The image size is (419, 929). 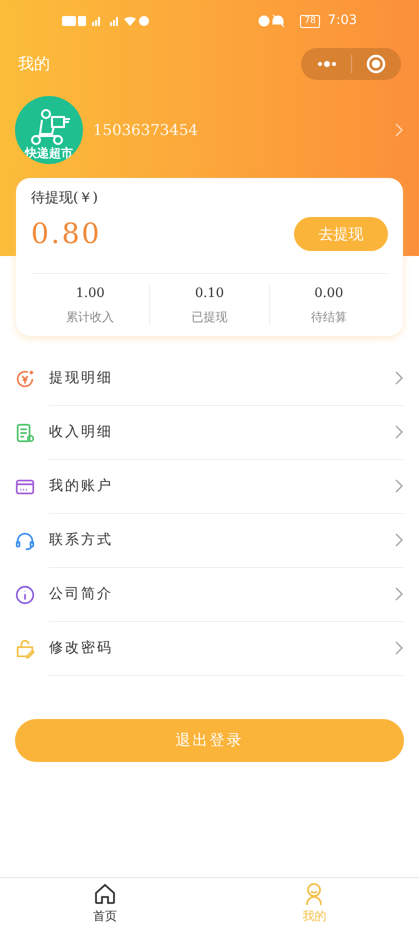 What do you see at coordinates (25, 649) in the screenshot?
I see `lock-edit-icon` at bounding box center [25, 649].